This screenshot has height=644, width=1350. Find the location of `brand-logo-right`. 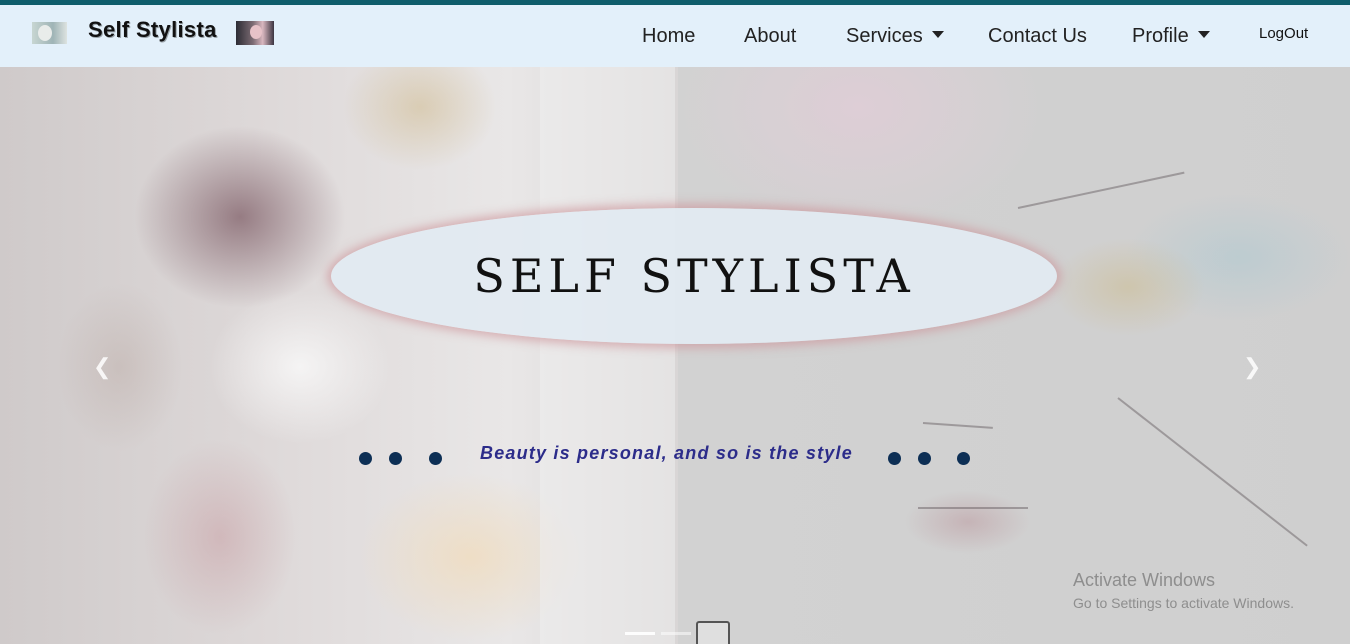

brand-logo-right is located at coordinates (255, 33).